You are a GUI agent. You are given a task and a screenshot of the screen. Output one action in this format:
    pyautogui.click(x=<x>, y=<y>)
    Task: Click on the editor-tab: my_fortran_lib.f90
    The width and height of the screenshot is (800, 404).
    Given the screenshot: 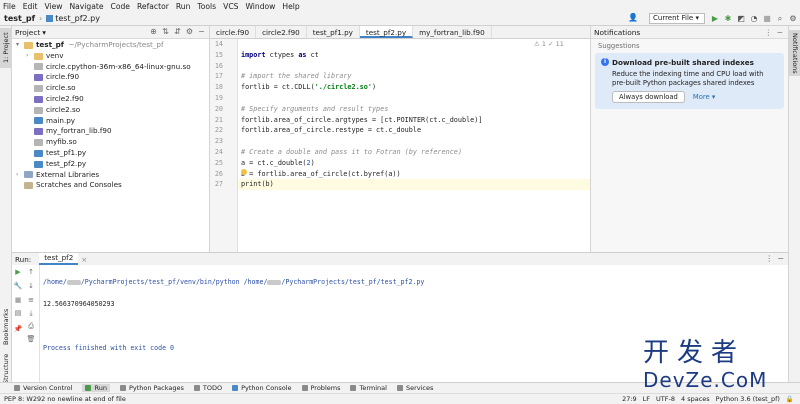 What is the action you would take?
    pyautogui.click(x=452, y=32)
    